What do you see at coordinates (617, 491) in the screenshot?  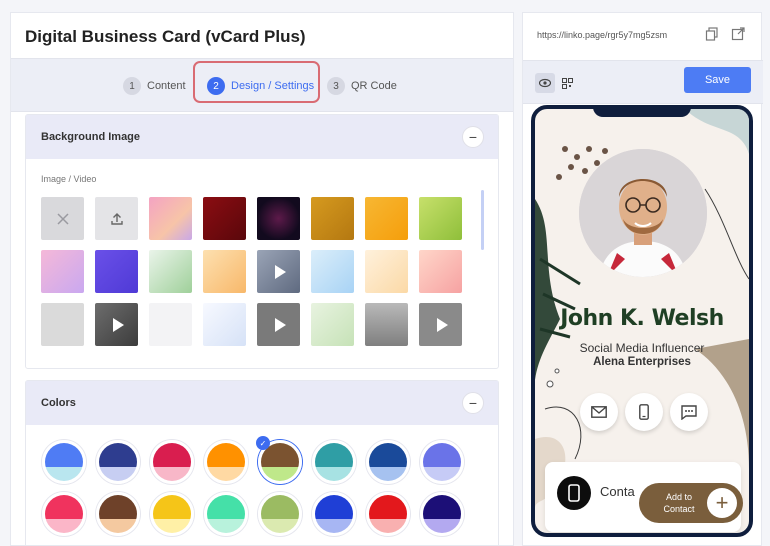 I see `contact-heading: Conta` at bounding box center [617, 491].